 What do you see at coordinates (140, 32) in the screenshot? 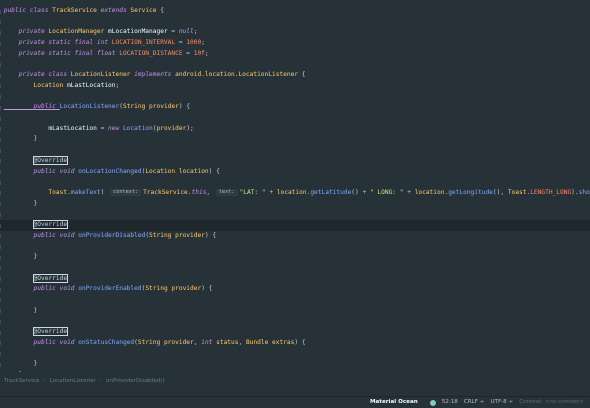
I see `code-token: mLocationManager` at bounding box center [140, 32].